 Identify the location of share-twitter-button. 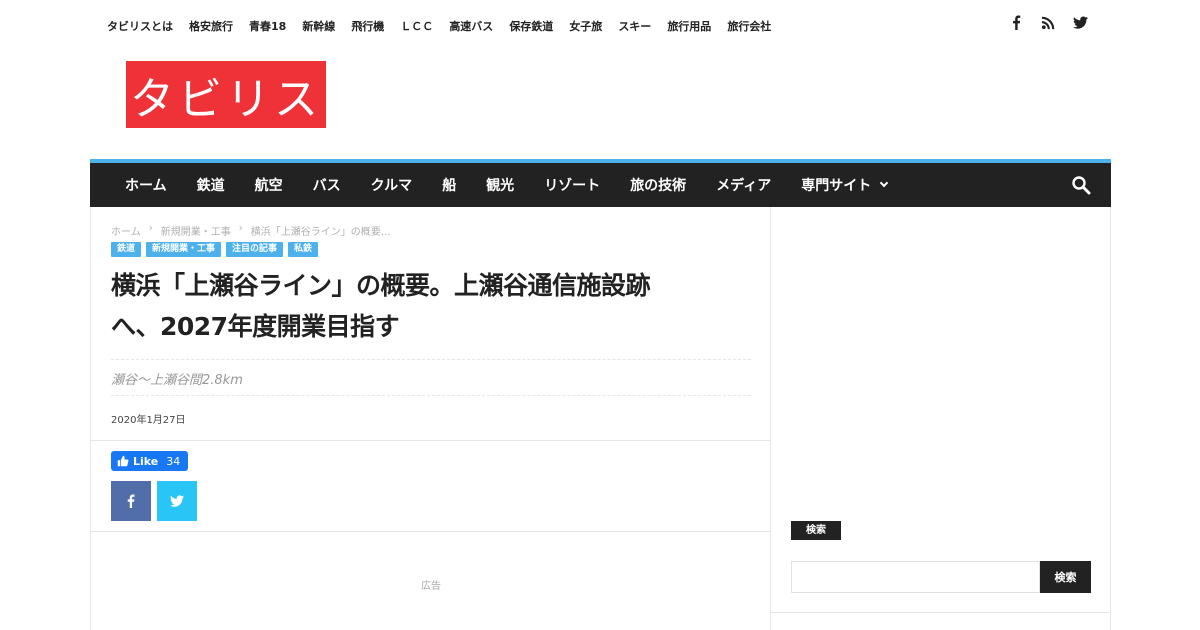
(177, 501).